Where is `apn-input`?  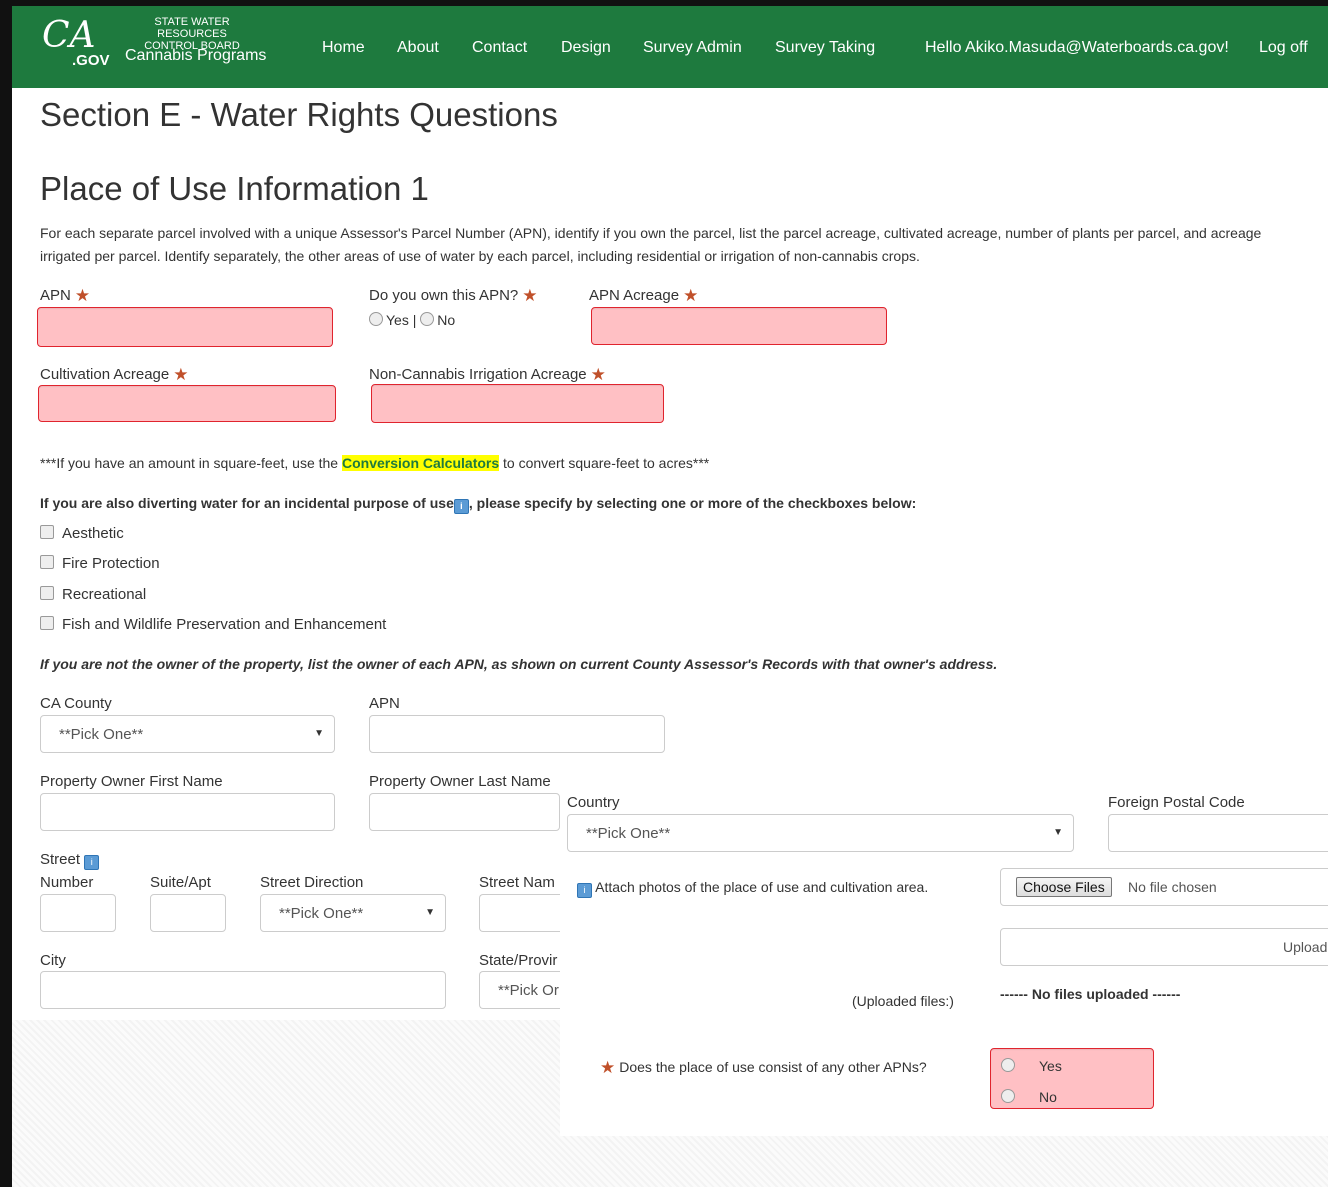 apn-input is located at coordinates (185, 327).